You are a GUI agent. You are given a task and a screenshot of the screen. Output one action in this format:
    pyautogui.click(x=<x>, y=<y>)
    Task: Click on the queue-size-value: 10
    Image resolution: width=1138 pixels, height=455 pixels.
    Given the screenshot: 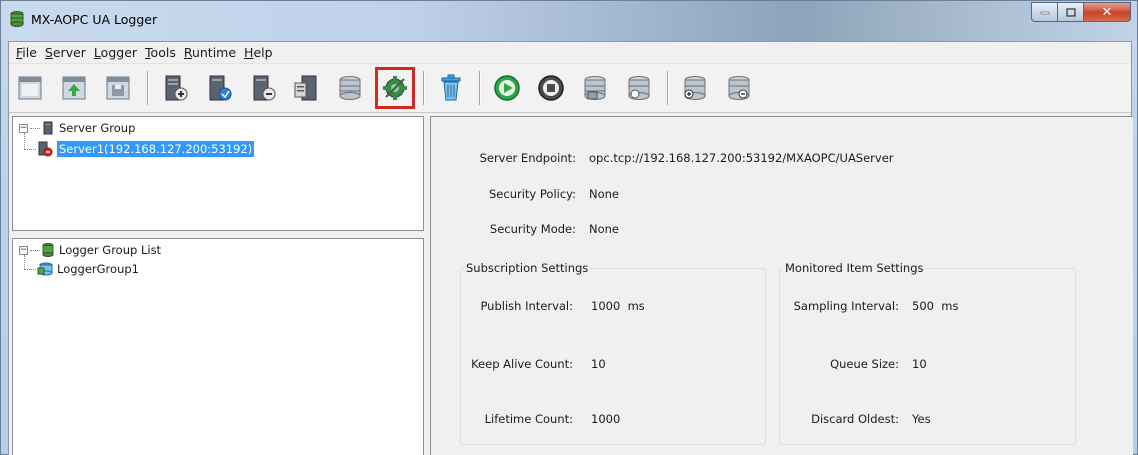 What is the action you would take?
    pyautogui.click(x=919, y=364)
    